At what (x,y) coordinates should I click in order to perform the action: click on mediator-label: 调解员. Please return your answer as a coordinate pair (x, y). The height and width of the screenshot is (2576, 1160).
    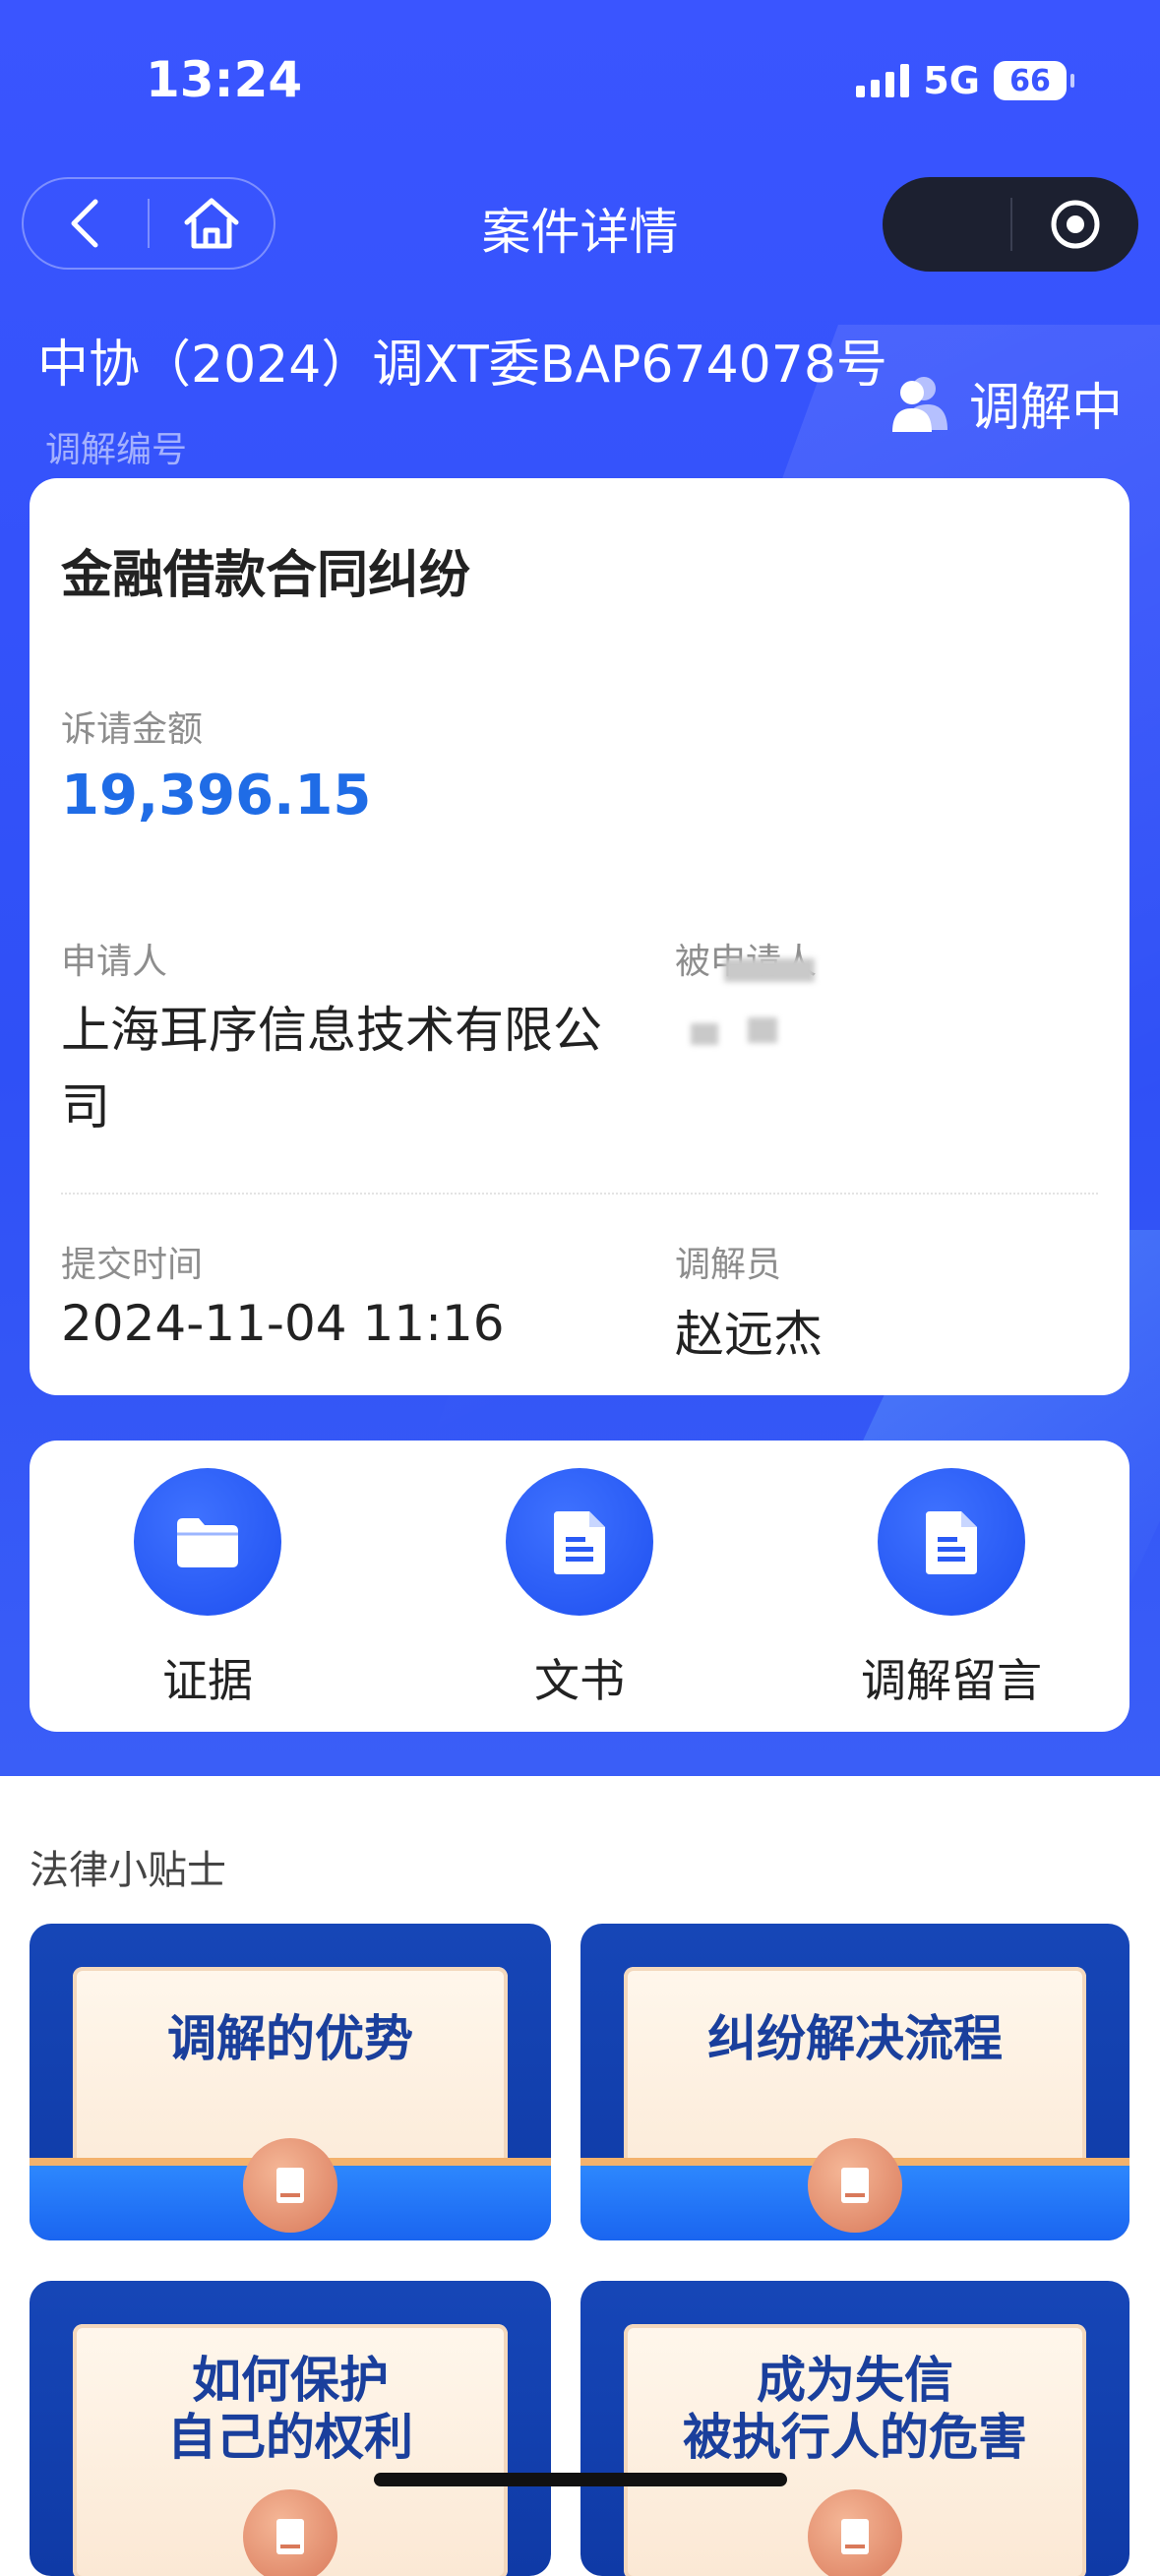
    Looking at the image, I should click on (728, 1265).